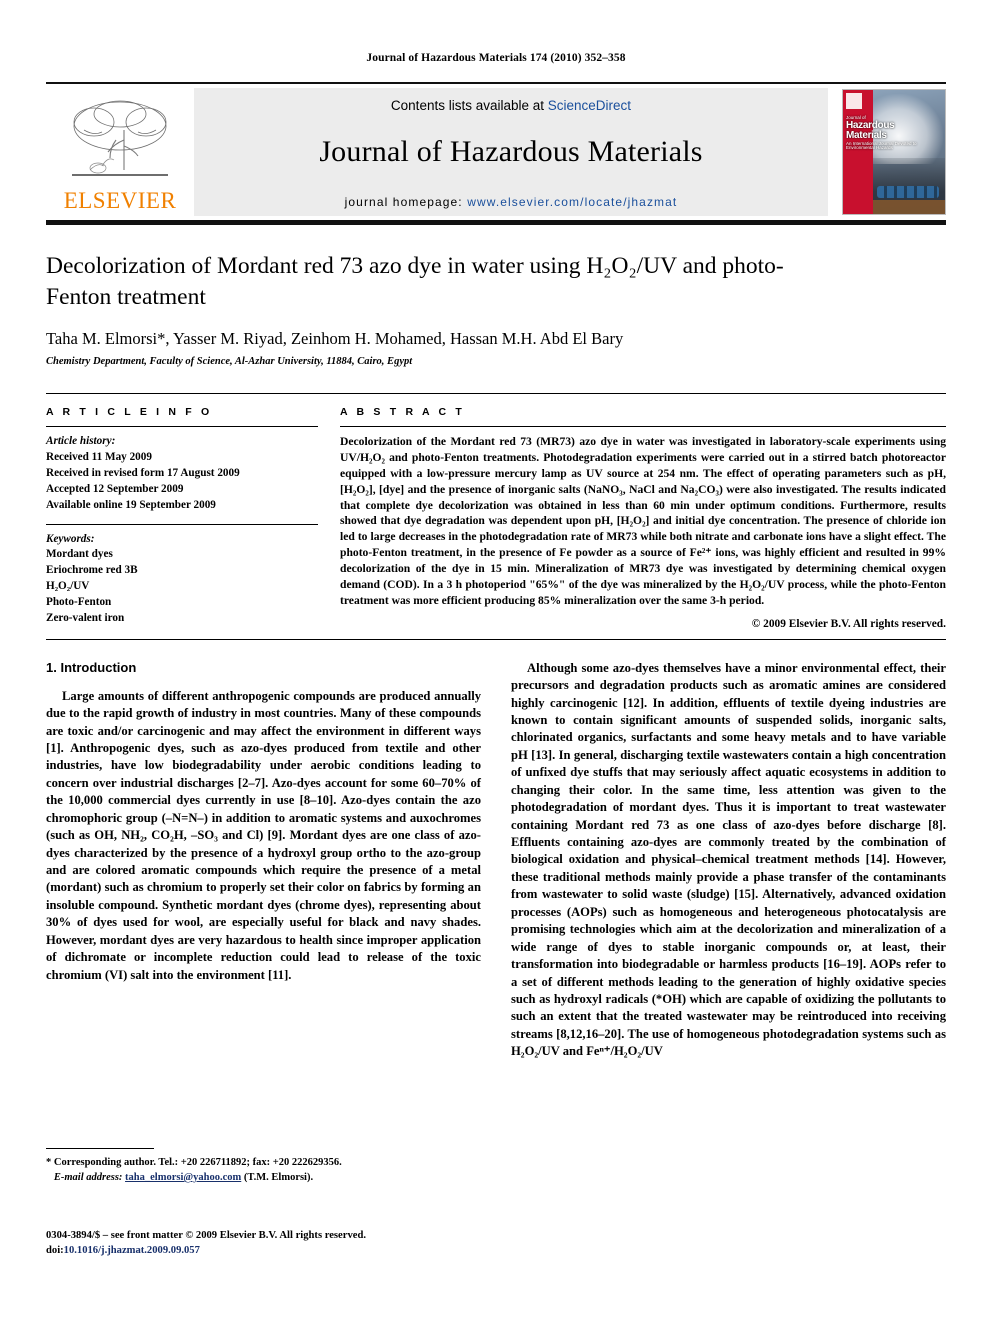 This screenshot has width=992, height=1323. What do you see at coordinates (182, 524) in the screenshot?
I see `info-rule-mid` at bounding box center [182, 524].